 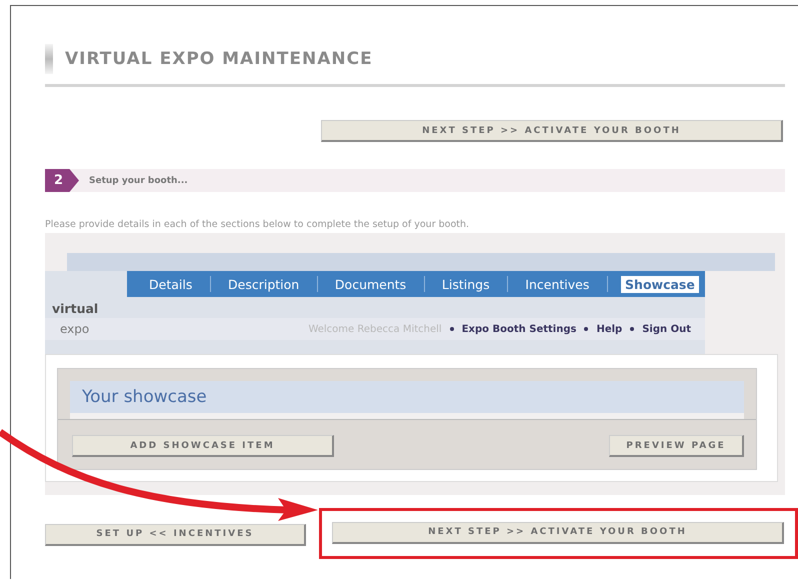 I want to click on tab: Incentives, so click(x=557, y=284).